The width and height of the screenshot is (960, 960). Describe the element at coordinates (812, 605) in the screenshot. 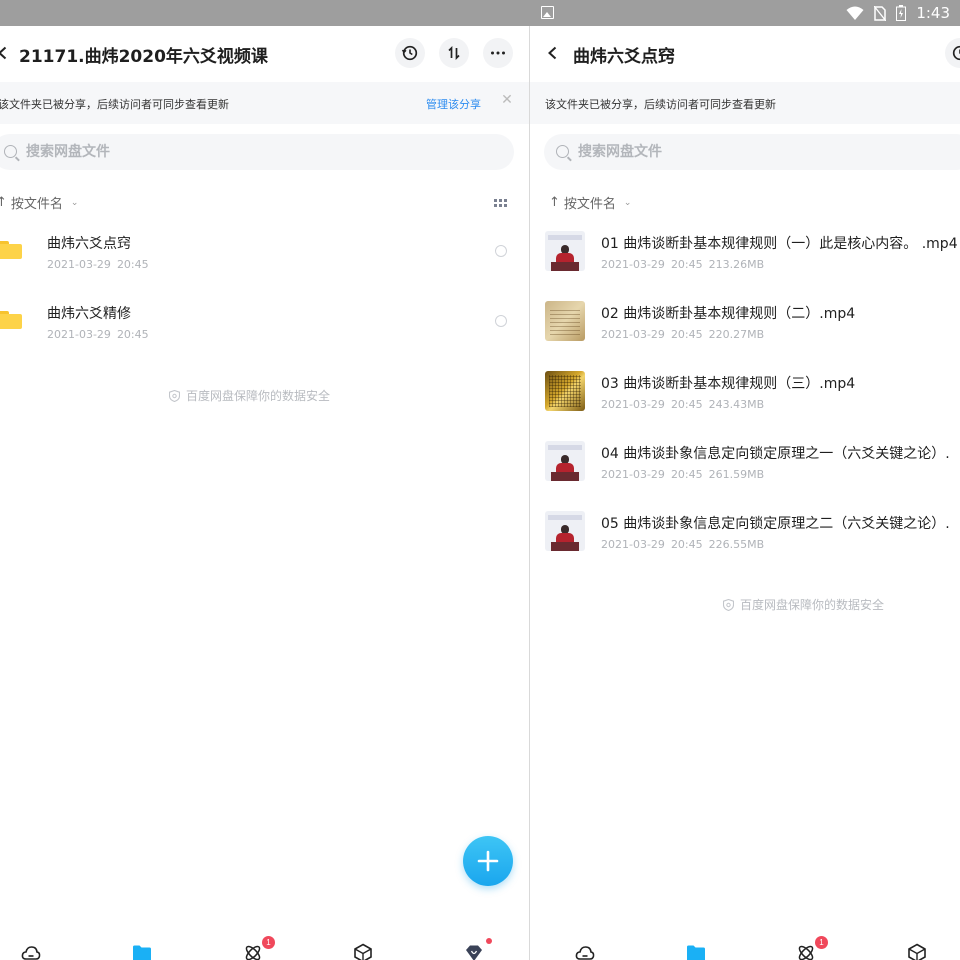

I see `security-note-text: 百度网盘保障你的数据安全` at that location.